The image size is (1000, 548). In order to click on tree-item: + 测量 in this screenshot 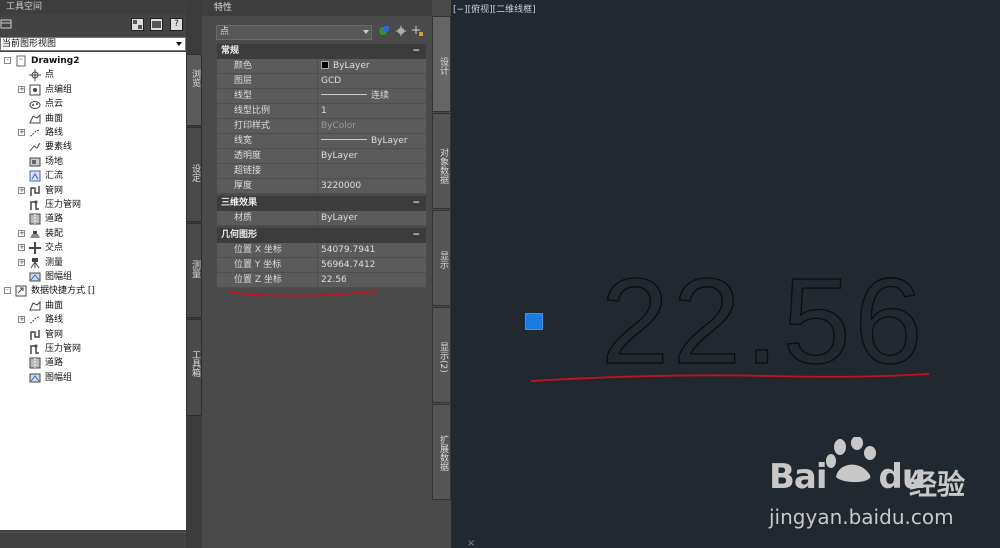, I will do `click(93, 263)`.